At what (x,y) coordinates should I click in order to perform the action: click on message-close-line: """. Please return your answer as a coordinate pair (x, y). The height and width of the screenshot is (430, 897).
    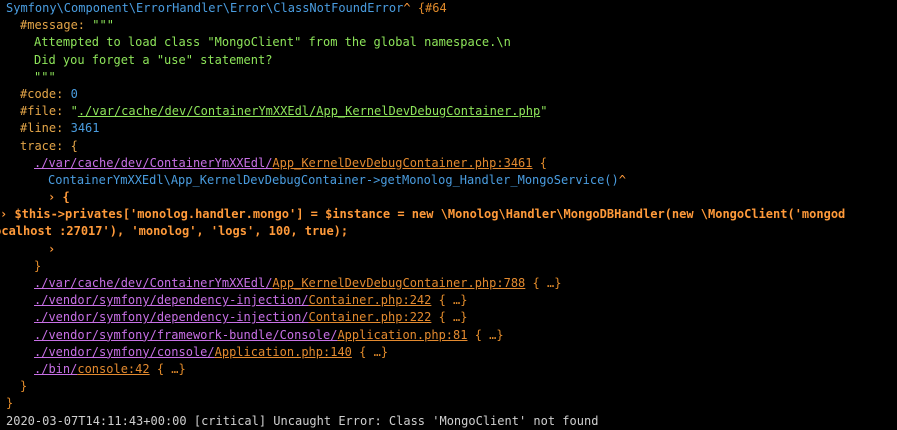
    Looking at the image, I should click on (451, 77).